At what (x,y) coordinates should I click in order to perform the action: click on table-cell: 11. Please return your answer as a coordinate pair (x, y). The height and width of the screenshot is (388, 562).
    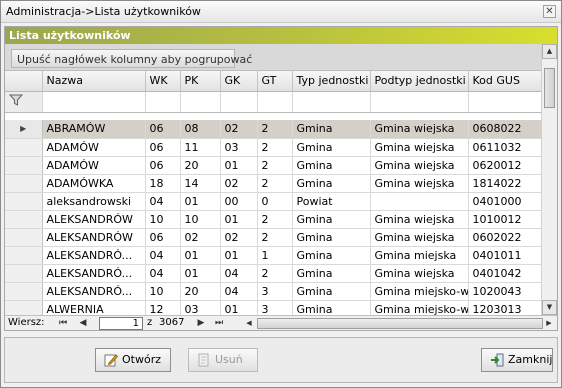
    Looking at the image, I should click on (200, 147).